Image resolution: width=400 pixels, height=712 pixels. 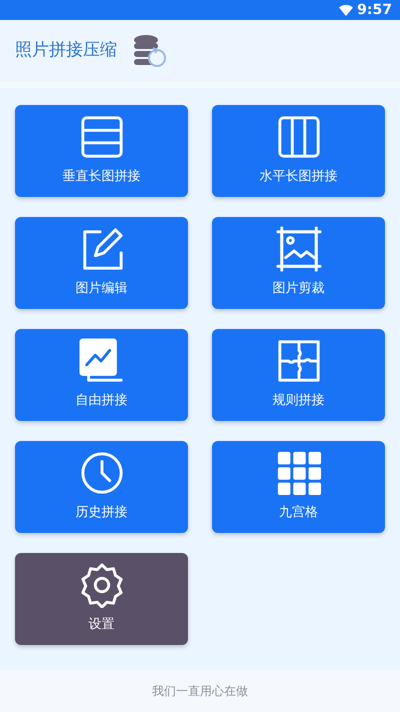 I want to click on feature-tile: 设置, so click(x=101, y=599).